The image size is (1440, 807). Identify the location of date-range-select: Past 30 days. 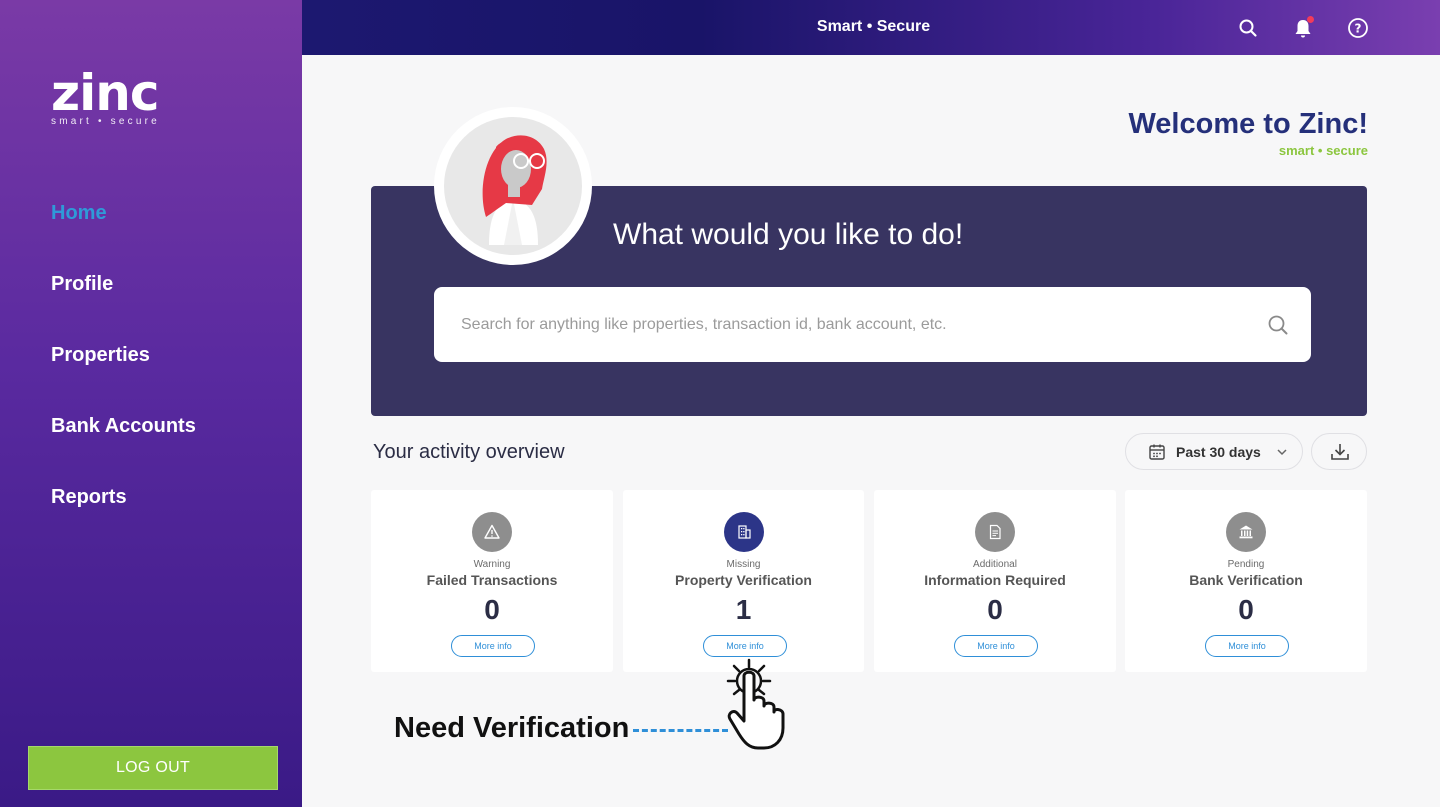
(1214, 451).